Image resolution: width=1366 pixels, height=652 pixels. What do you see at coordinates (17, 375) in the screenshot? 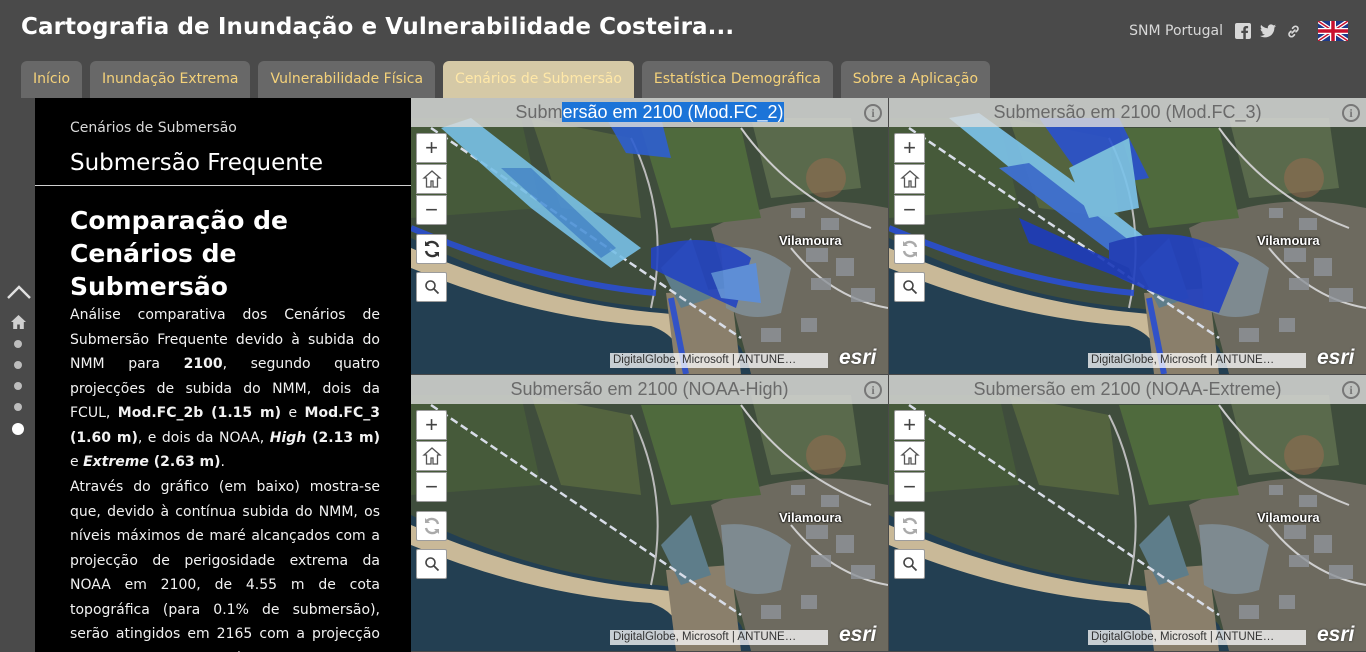
I see `story-nav-rail` at bounding box center [17, 375].